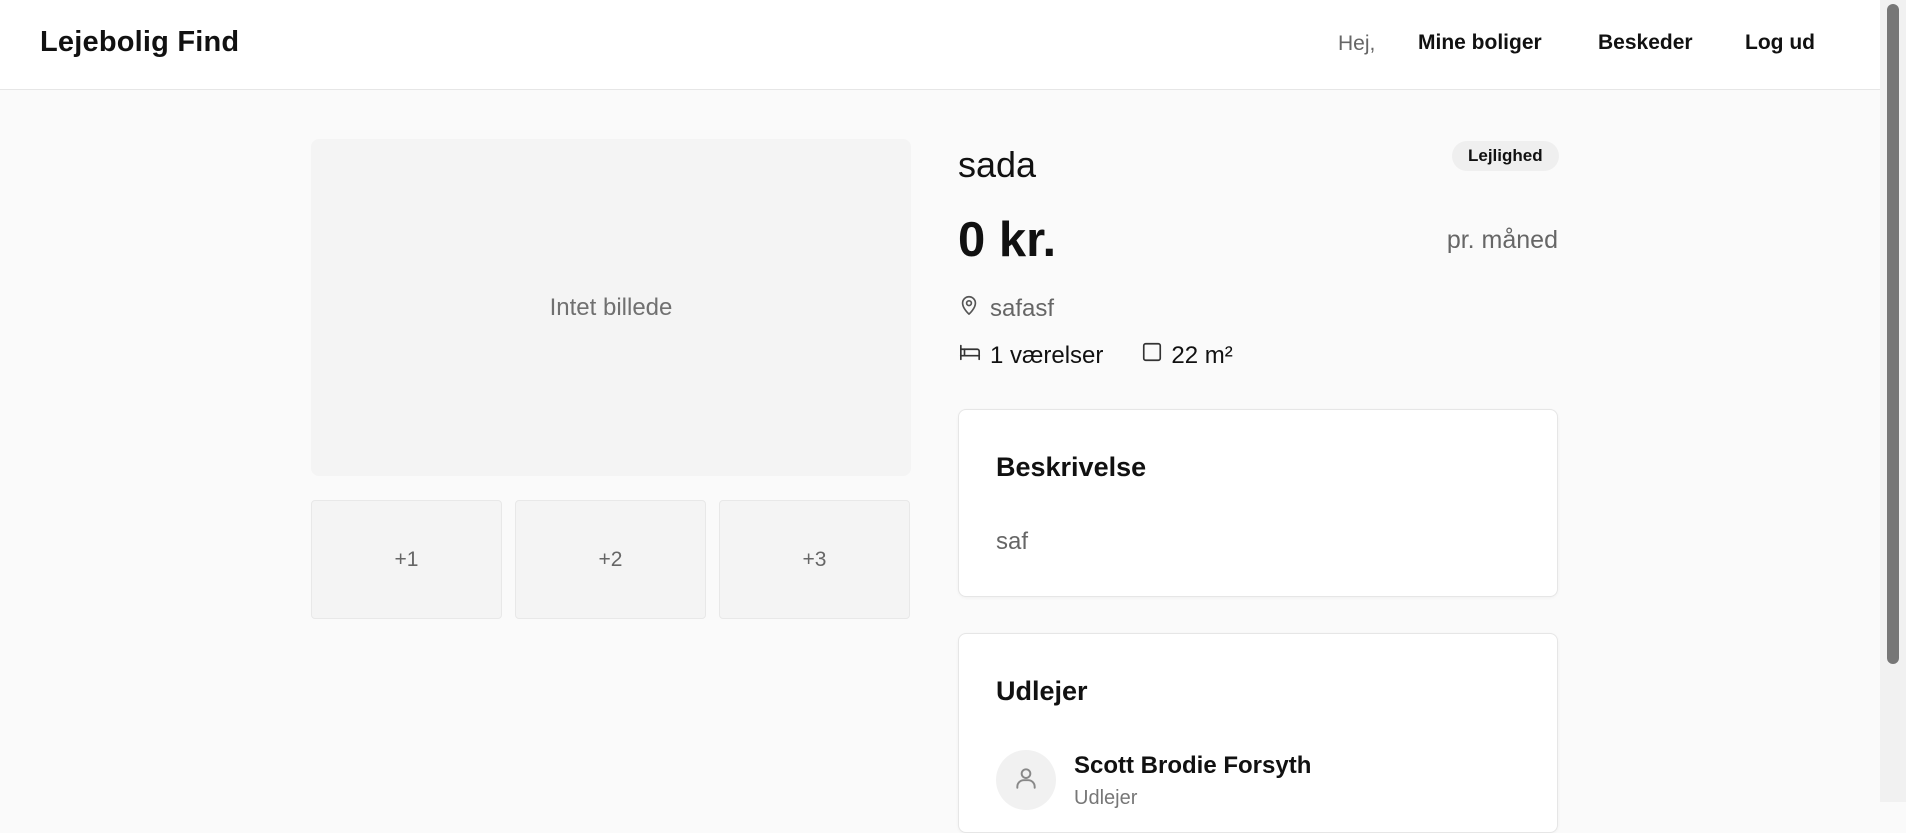 The image size is (1906, 833). I want to click on description-text: saf, so click(1012, 541).